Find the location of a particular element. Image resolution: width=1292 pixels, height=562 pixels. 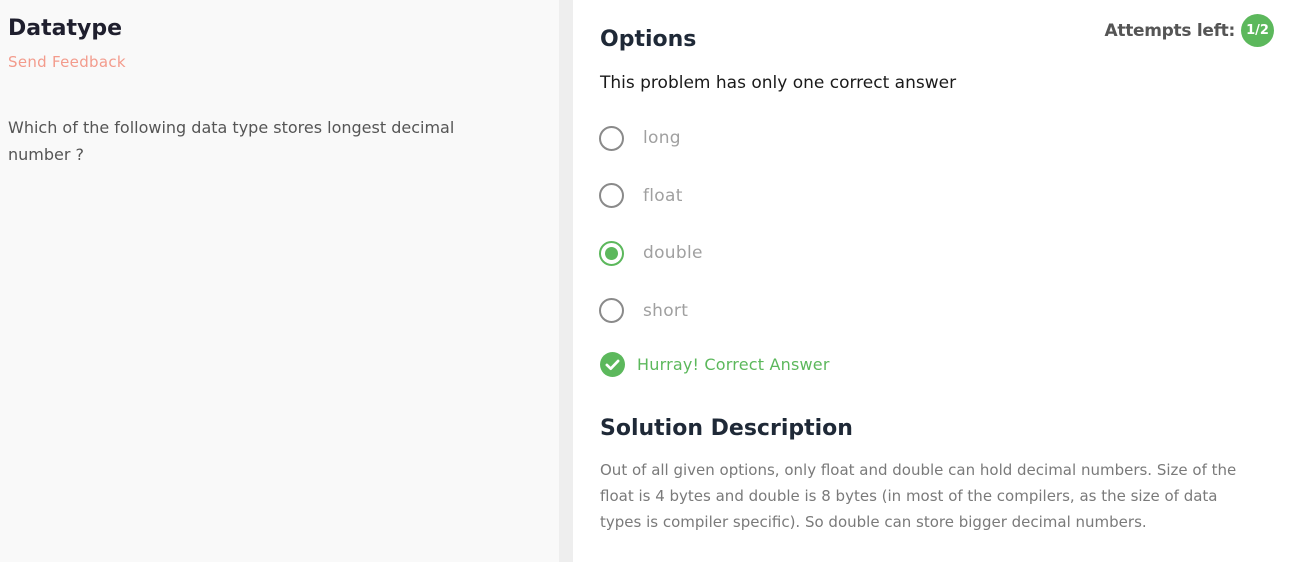

option-long: long is located at coordinates (651, 138).